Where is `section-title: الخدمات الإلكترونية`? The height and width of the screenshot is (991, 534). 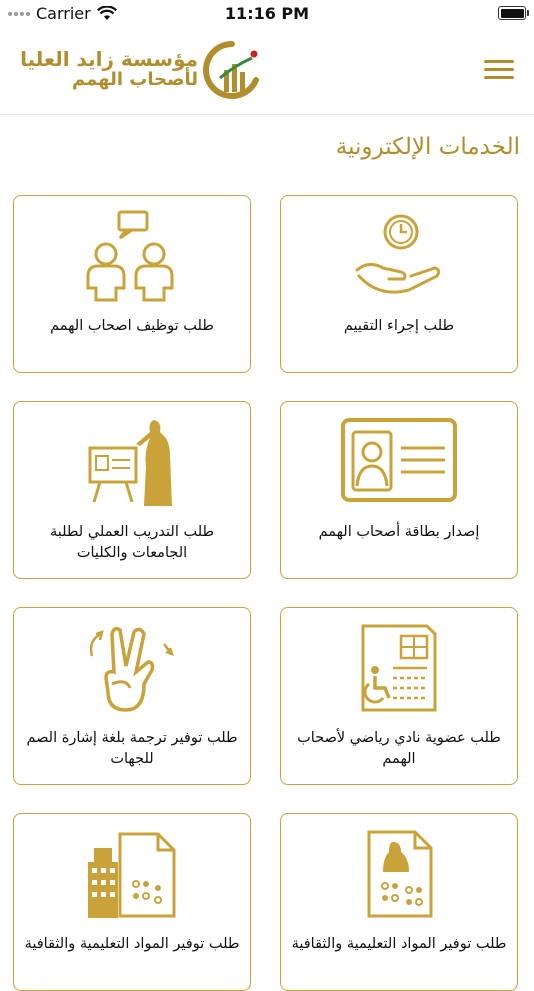 section-title: الخدمات الإلكترونية is located at coordinates (427, 147).